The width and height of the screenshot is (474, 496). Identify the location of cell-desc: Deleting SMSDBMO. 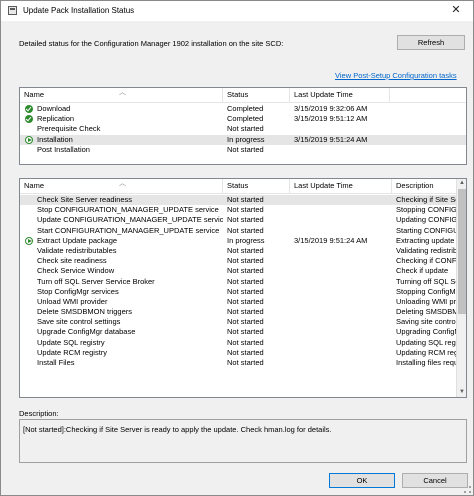
(426, 312).